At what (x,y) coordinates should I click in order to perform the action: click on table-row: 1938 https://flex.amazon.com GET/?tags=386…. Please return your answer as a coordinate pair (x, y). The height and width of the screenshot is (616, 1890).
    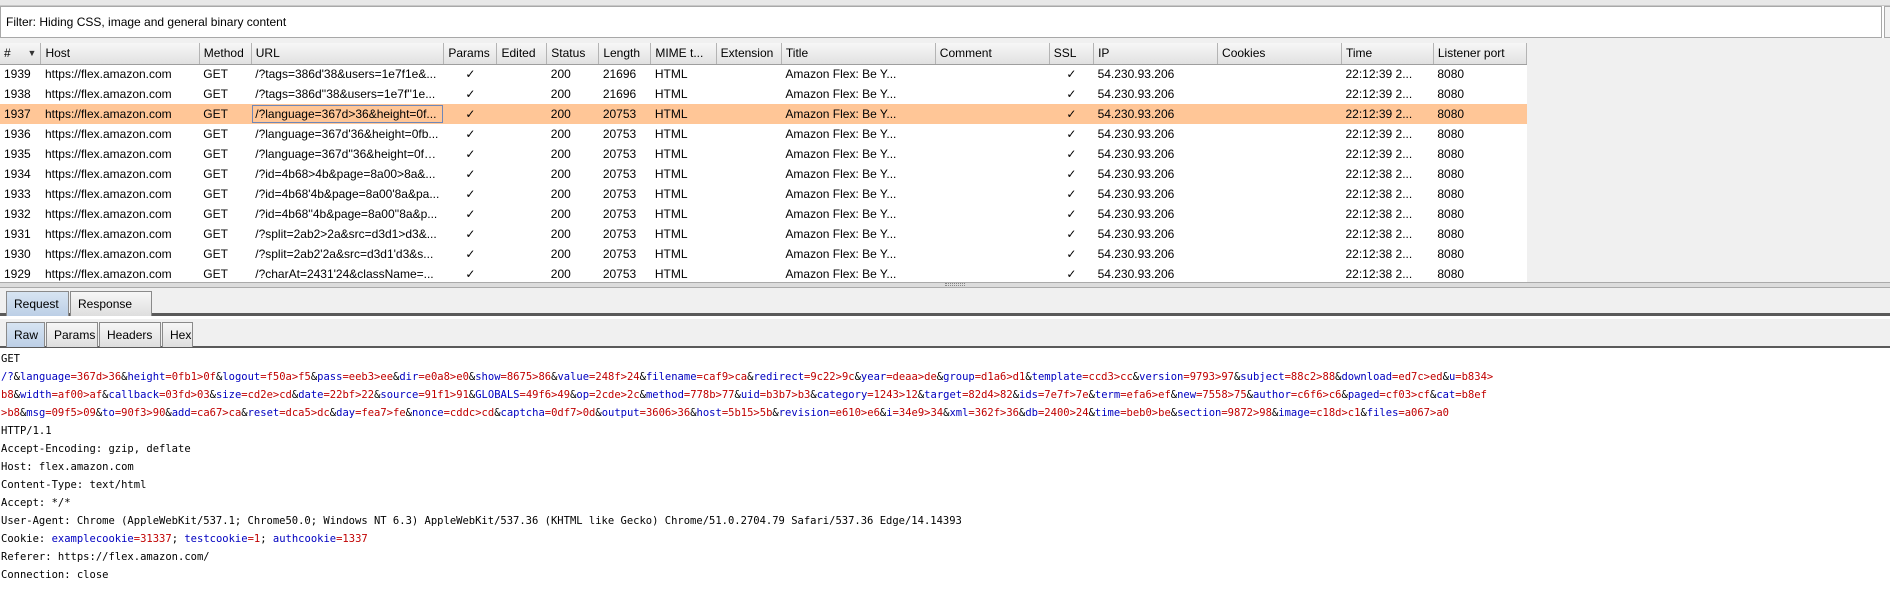
    Looking at the image, I should click on (763, 94).